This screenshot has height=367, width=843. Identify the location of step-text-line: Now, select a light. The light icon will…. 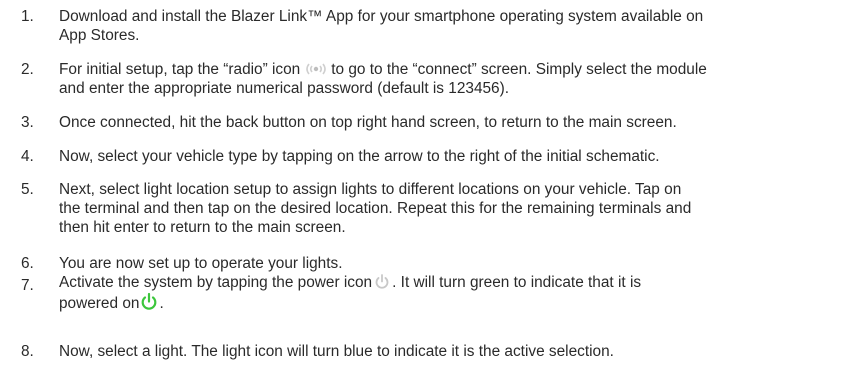
(336, 351).